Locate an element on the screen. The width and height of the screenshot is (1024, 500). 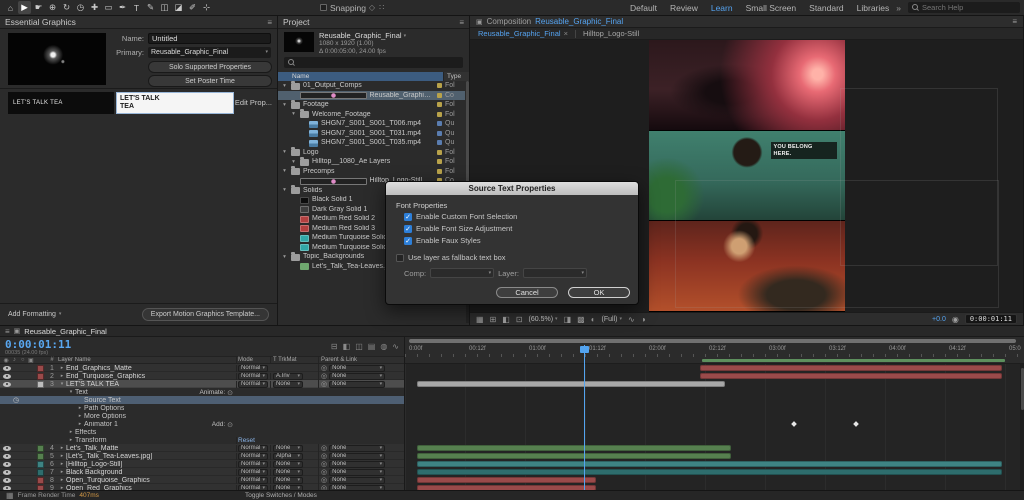
checkbox-unchecked-icon is located at coordinates (400, 257).